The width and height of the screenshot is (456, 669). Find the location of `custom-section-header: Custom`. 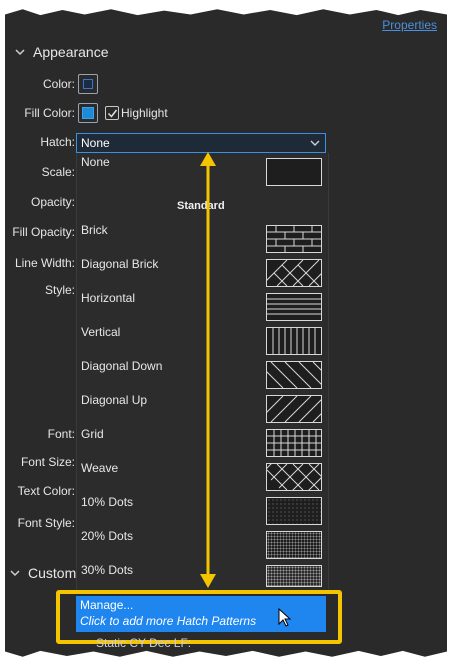

custom-section-header: Custom is located at coordinates (43, 573).